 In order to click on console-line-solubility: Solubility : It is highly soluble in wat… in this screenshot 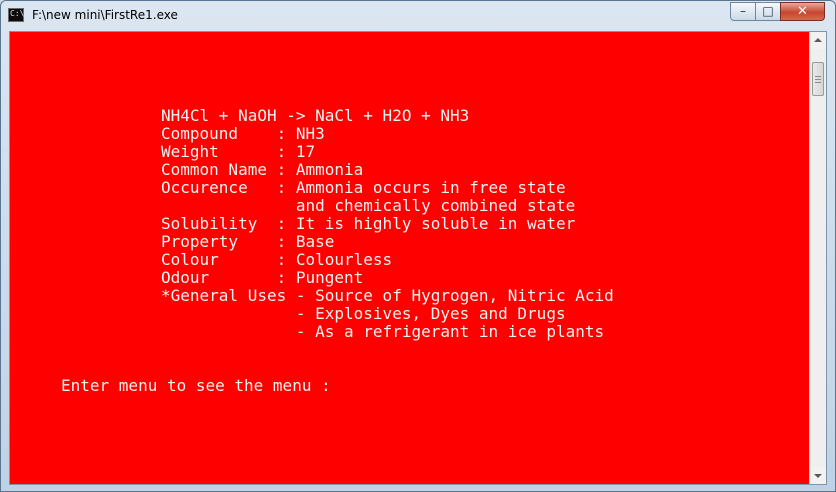, I will do `click(368, 223)`.